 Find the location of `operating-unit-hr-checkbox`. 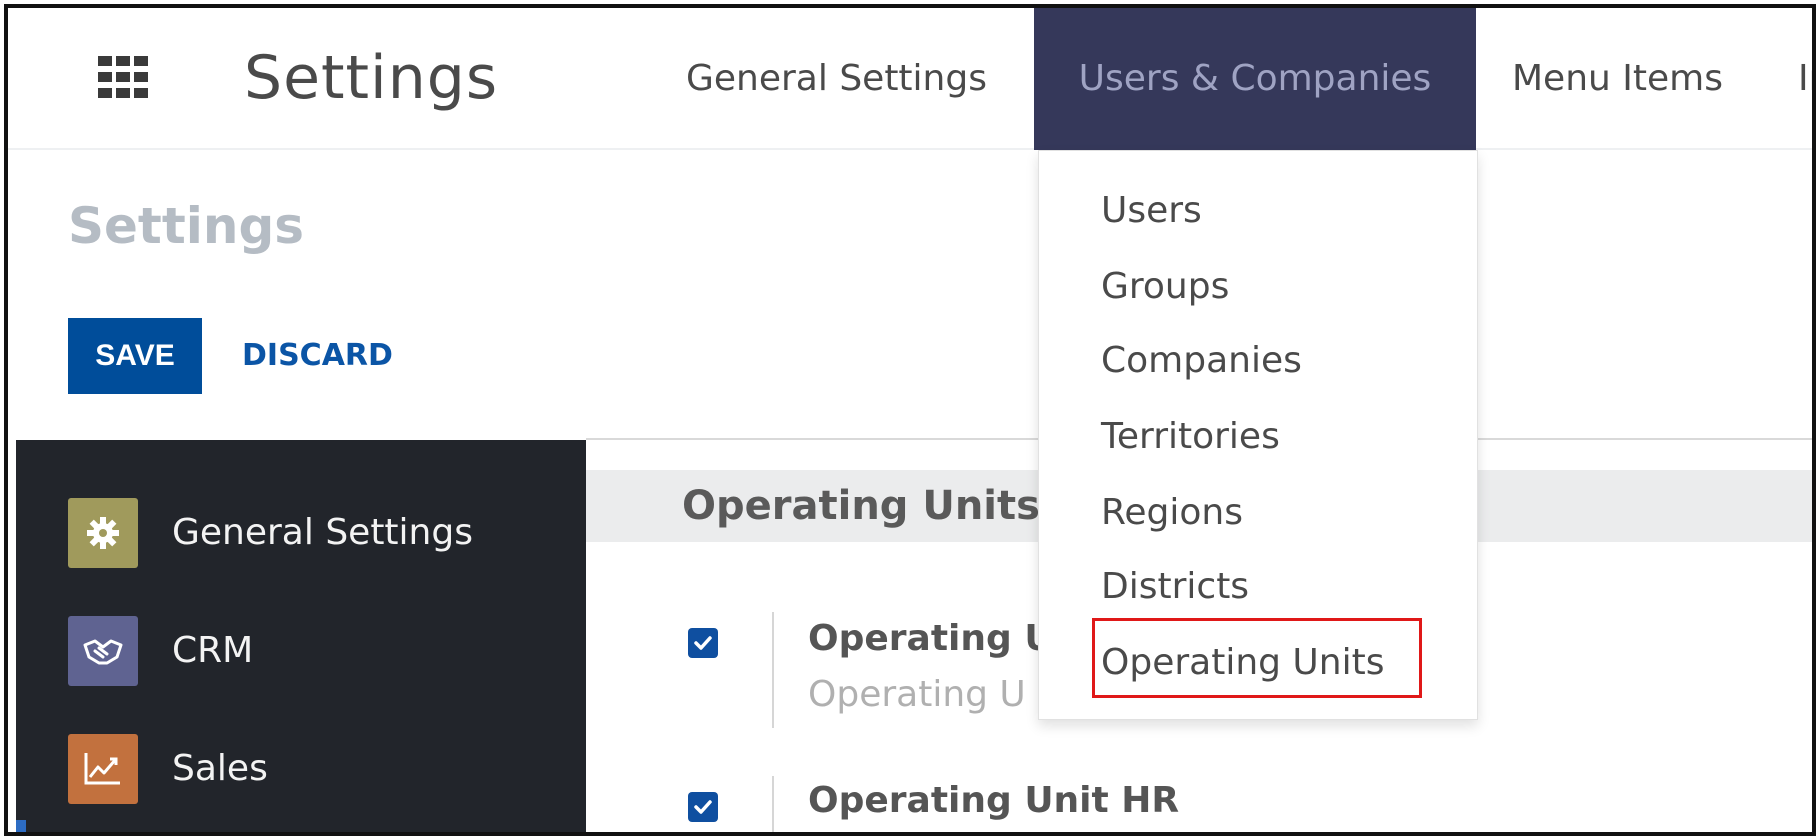

operating-unit-hr-checkbox is located at coordinates (703, 807).